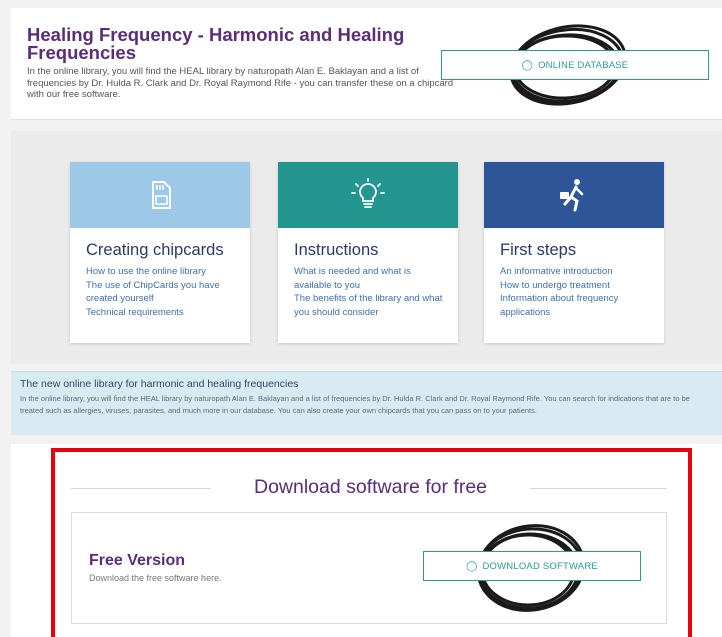  I want to click on card-link: Information about frequency applications, so click(577, 305).